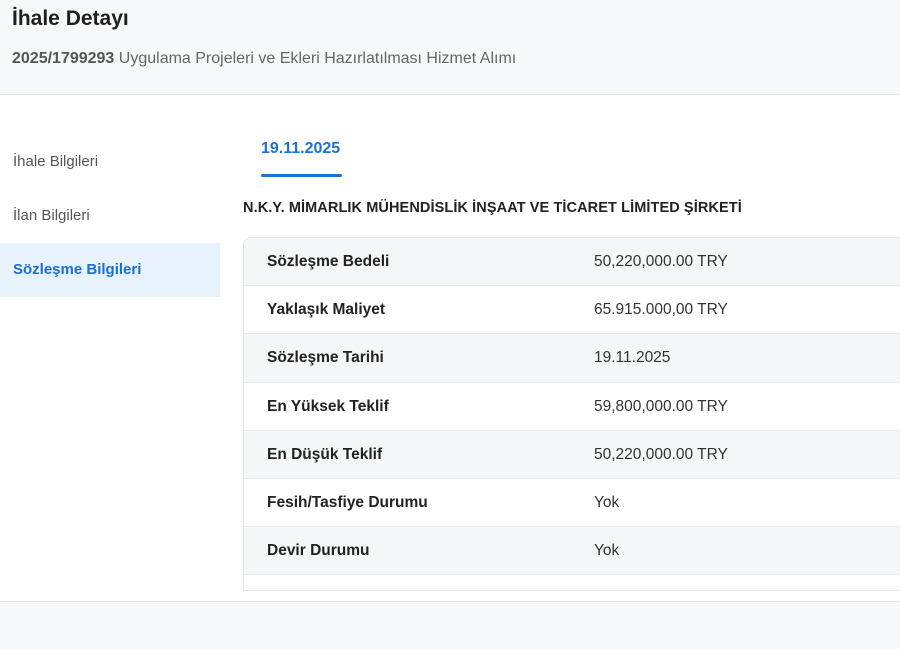 This screenshot has height=649, width=900. What do you see at coordinates (632, 358) in the screenshot?
I see `row-value: 19.11.2025` at bounding box center [632, 358].